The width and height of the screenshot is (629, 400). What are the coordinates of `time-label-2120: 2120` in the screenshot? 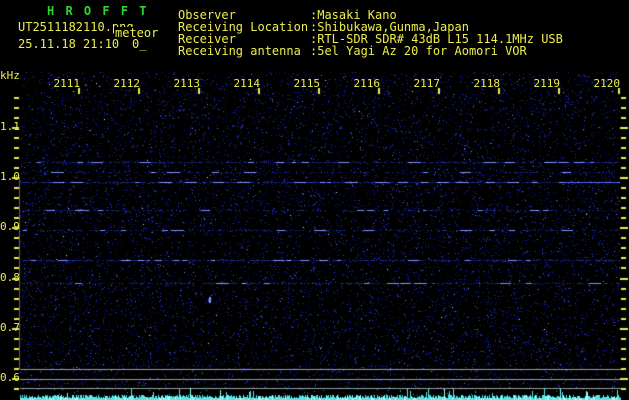 It's located at (607, 83).